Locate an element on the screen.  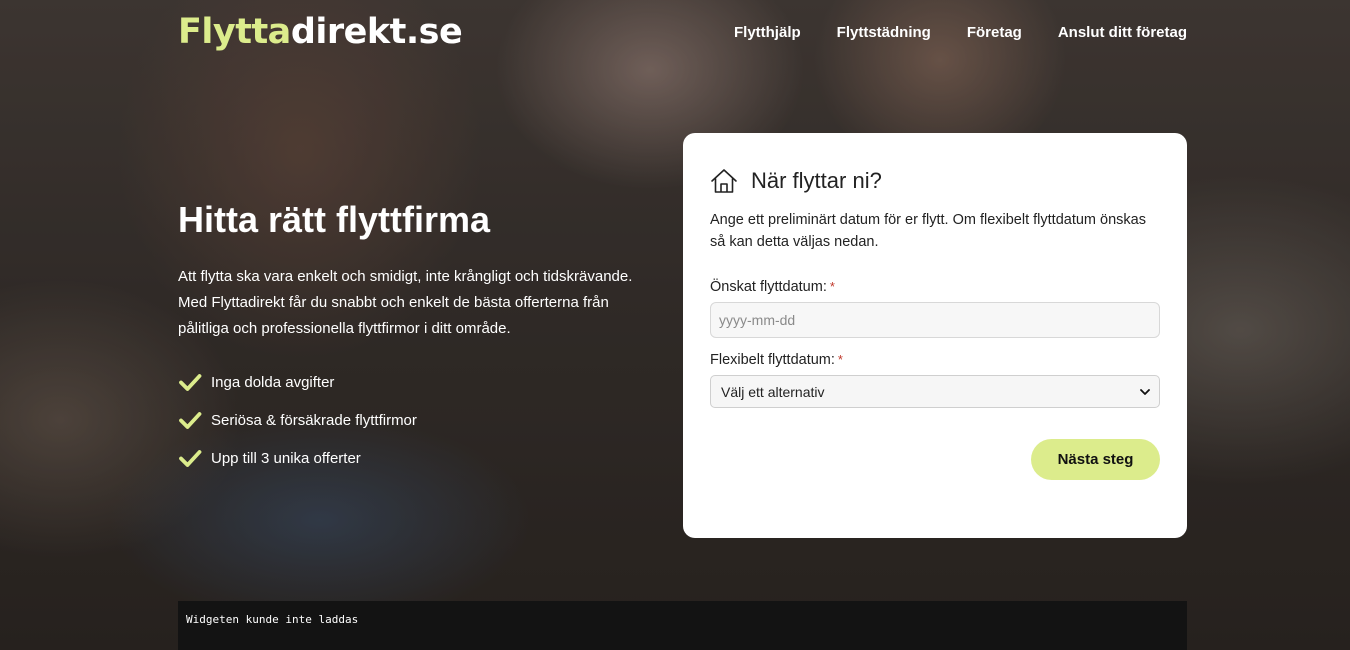
widget-error-bar: Widgeten kunde inte laddas is located at coordinates (682, 625).